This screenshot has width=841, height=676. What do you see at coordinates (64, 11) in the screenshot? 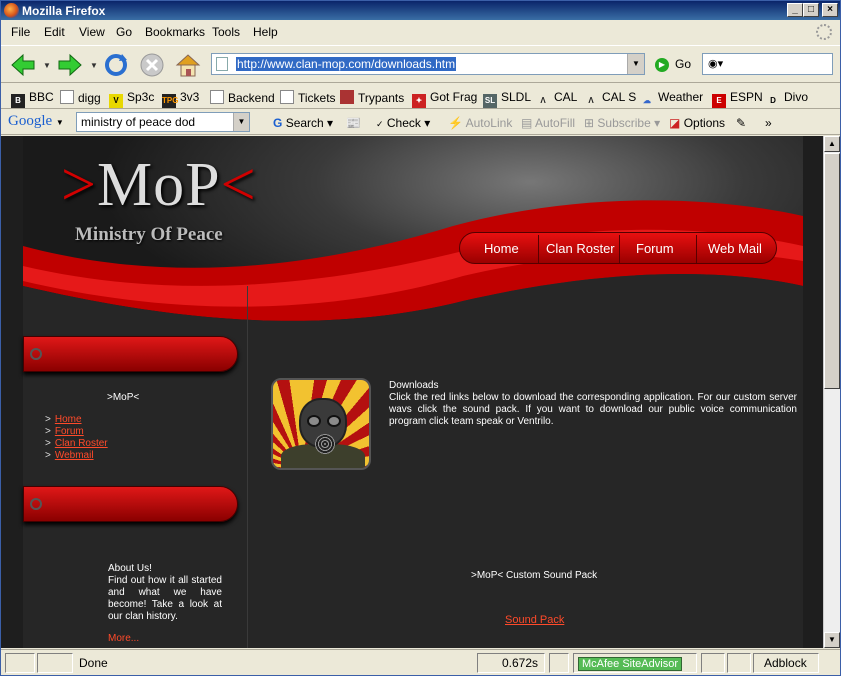
I see `window-title: Mozilla Firefox` at bounding box center [64, 11].